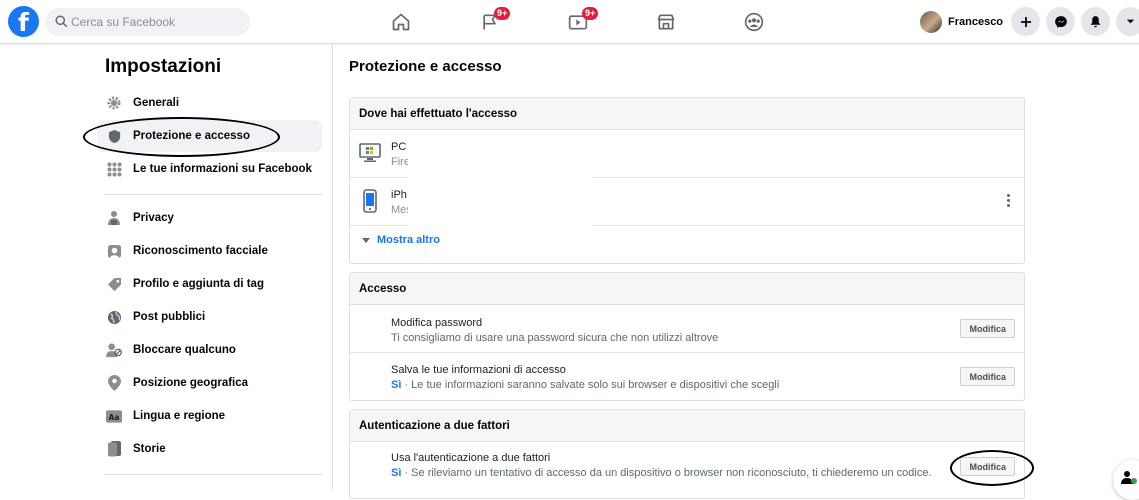 Image resolution: width=1139 pixels, height=500 pixels. What do you see at coordinates (191, 136) in the screenshot?
I see `sidebar-item-label: Protezione e accesso` at bounding box center [191, 136].